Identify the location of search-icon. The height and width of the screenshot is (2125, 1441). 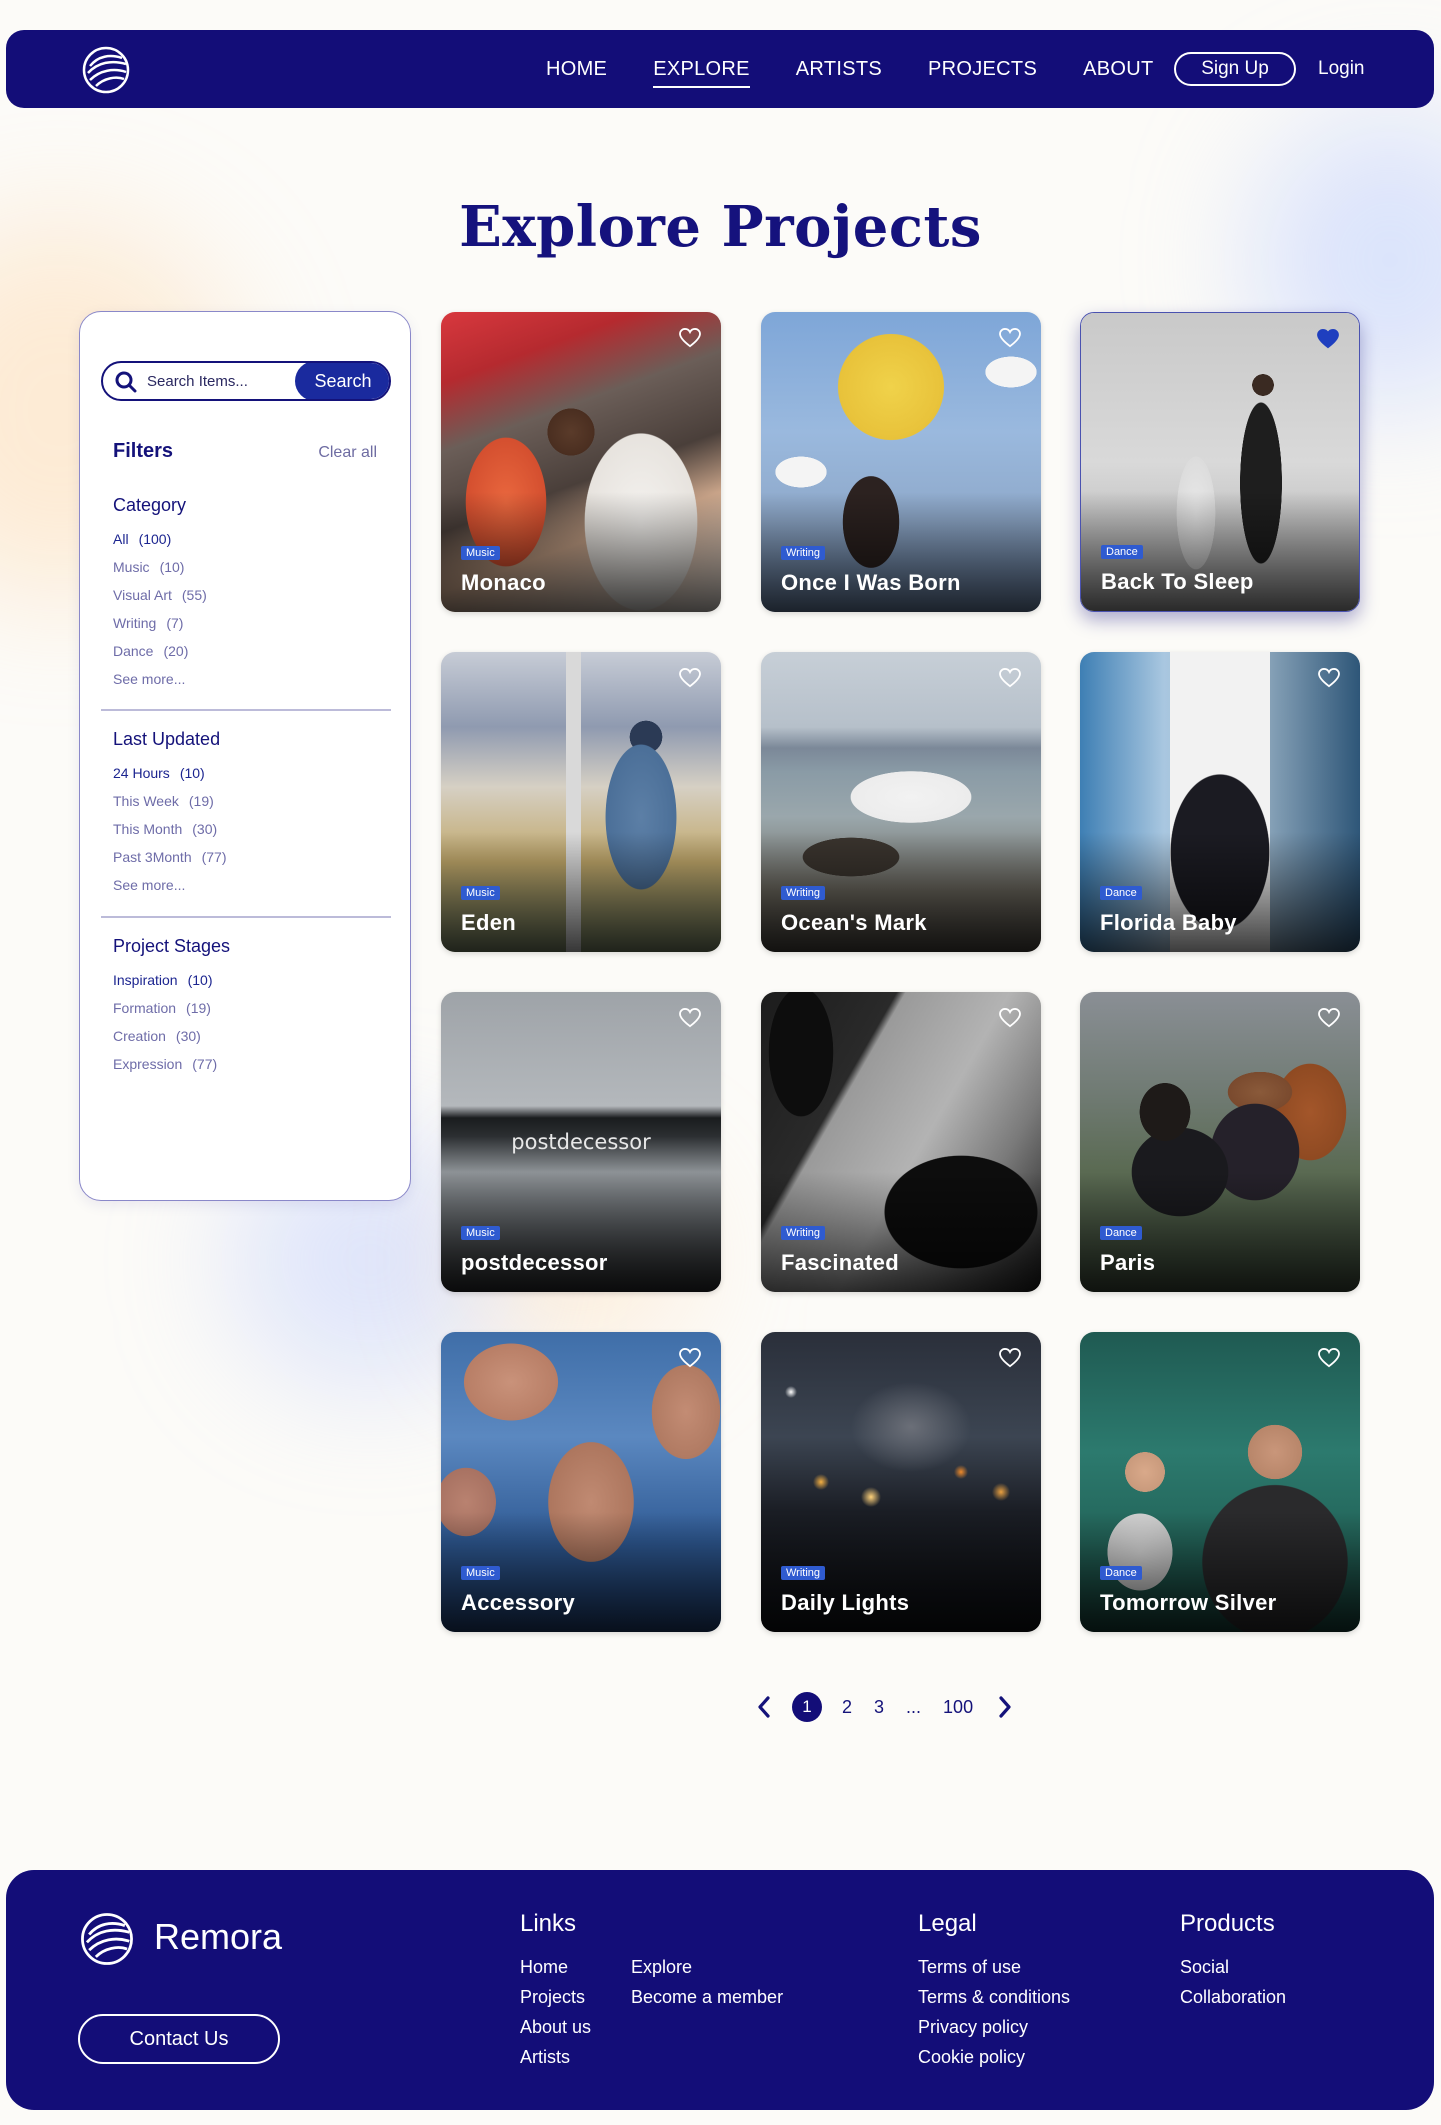
(126, 382).